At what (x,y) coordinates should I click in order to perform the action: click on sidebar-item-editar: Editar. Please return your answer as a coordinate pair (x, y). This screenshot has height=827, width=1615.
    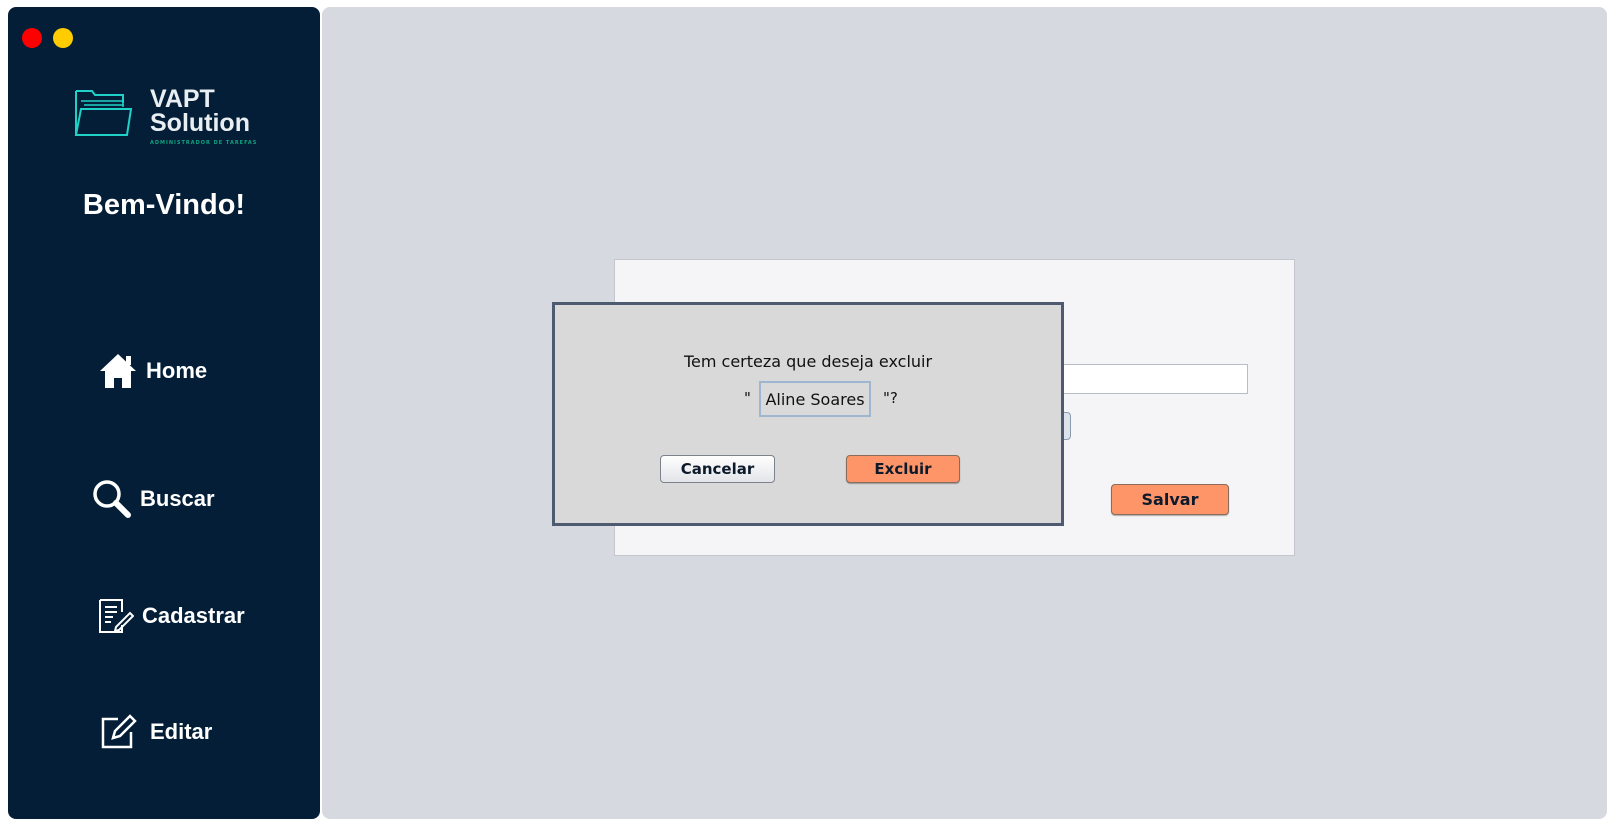
    Looking at the image, I should click on (156, 732).